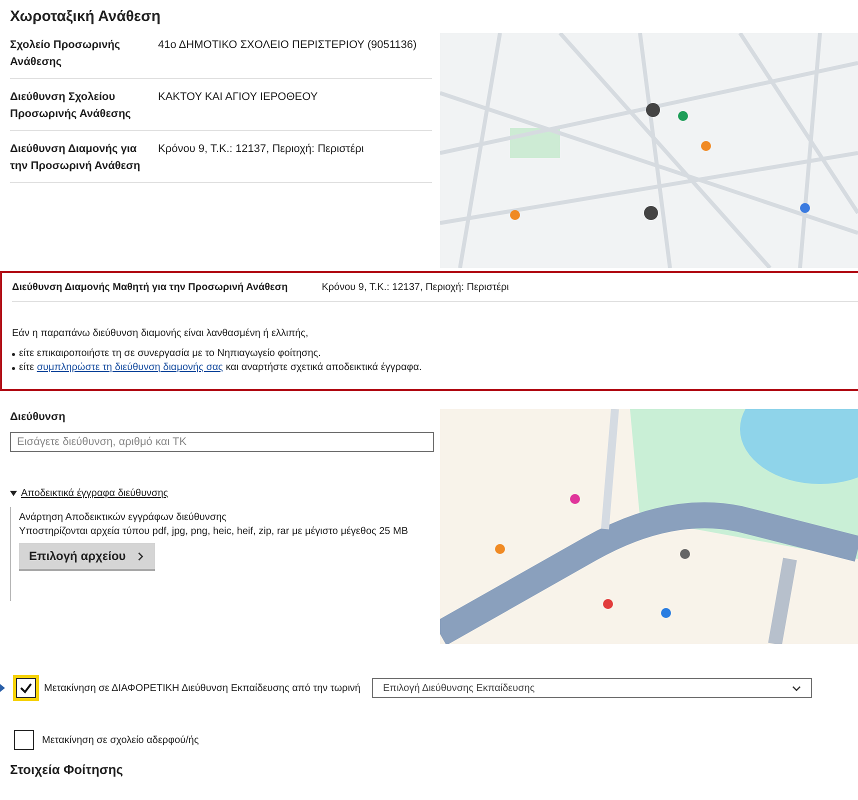 Image resolution: width=858 pixels, height=800 pixels. Describe the element at coordinates (140, 556) in the screenshot. I see `chevron-right-icon` at that location.